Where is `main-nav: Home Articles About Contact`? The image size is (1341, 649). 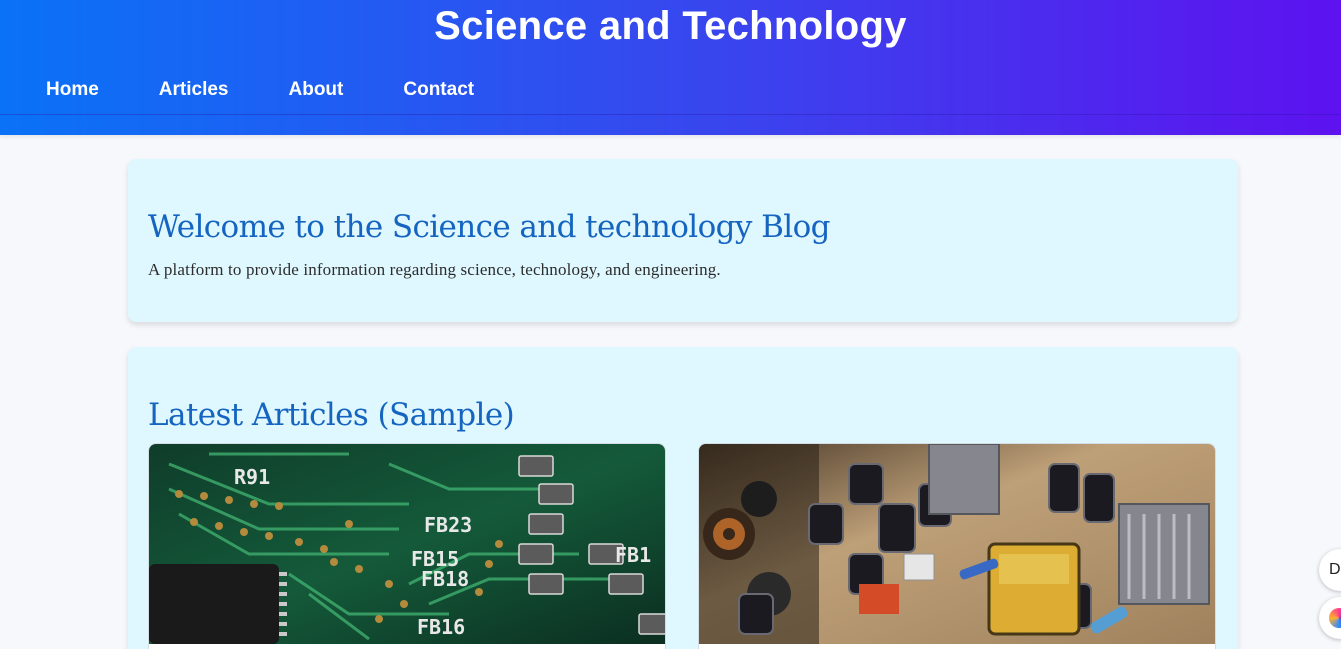 main-nav: Home Articles About Contact is located at coordinates (260, 90).